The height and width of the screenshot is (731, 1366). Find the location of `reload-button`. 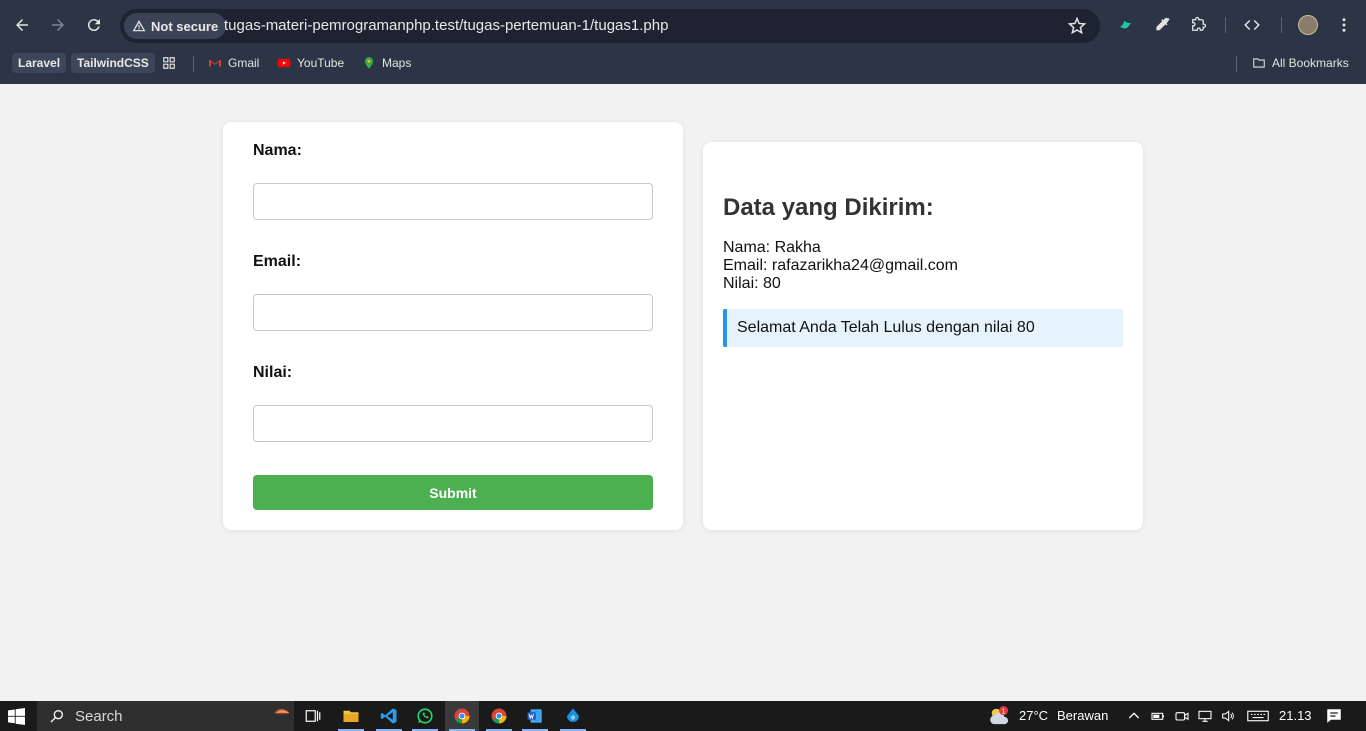

reload-button is located at coordinates (94, 25).